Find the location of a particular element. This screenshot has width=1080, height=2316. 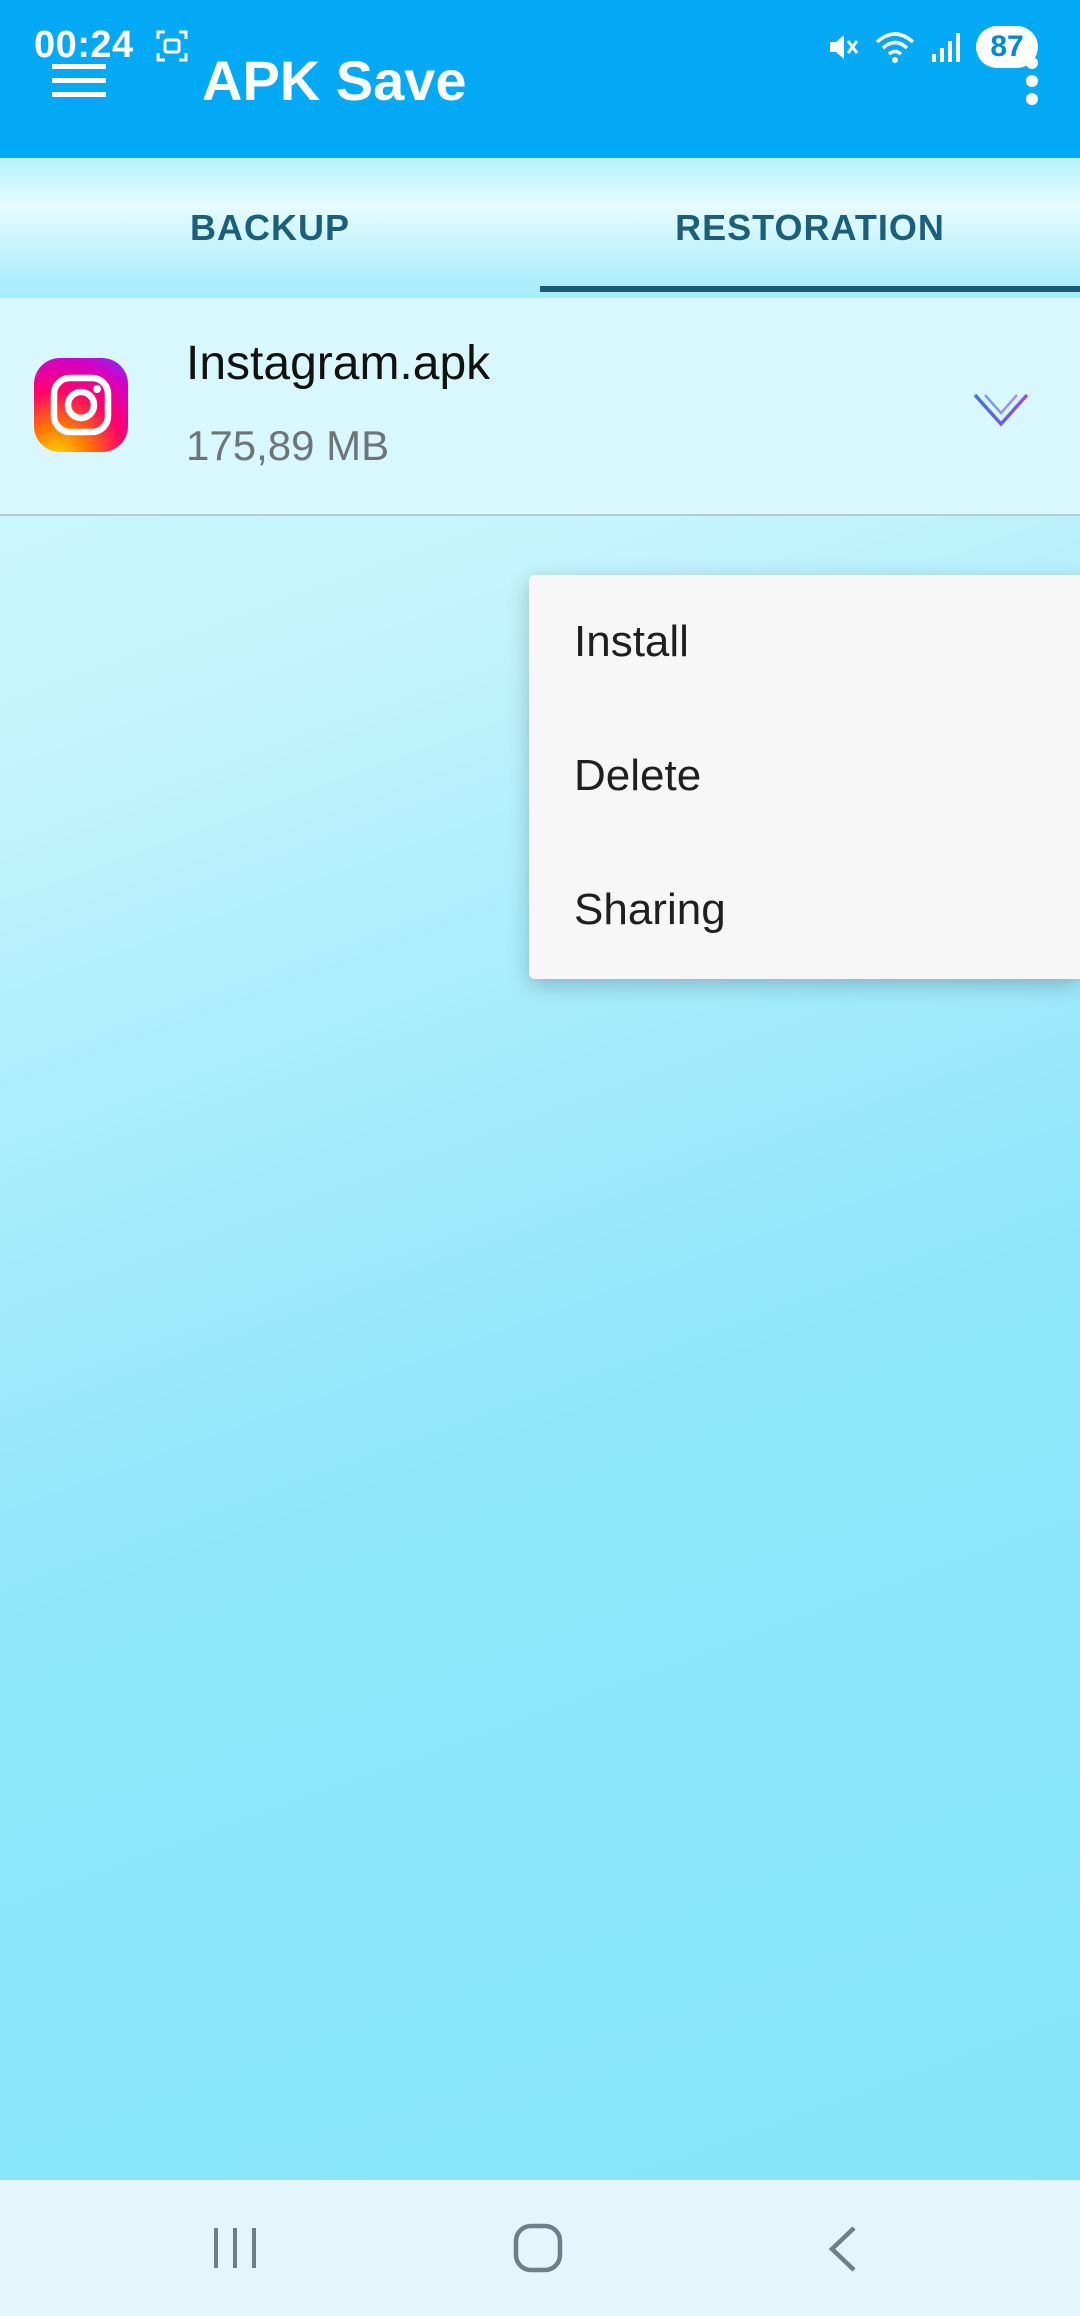

context-menu: Install Delete Sharing is located at coordinates (804, 777).